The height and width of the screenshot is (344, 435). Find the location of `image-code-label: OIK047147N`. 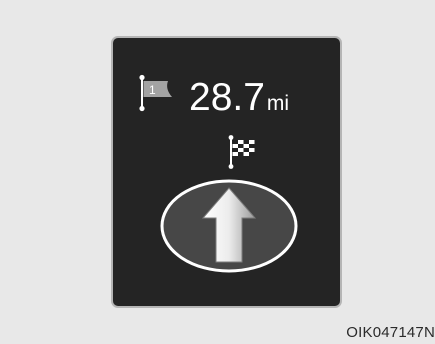

image-code-label: OIK047147N is located at coordinates (390, 332).